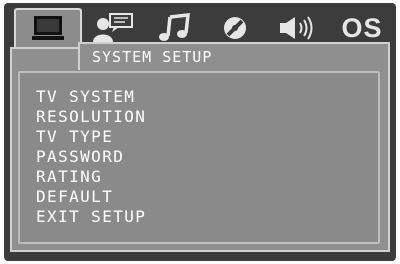 This screenshot has height=264, width=400. Describe the element at coordinates (152, 57) in the screenshot. I see `page-title: SYSTEM SETUP` at that location.